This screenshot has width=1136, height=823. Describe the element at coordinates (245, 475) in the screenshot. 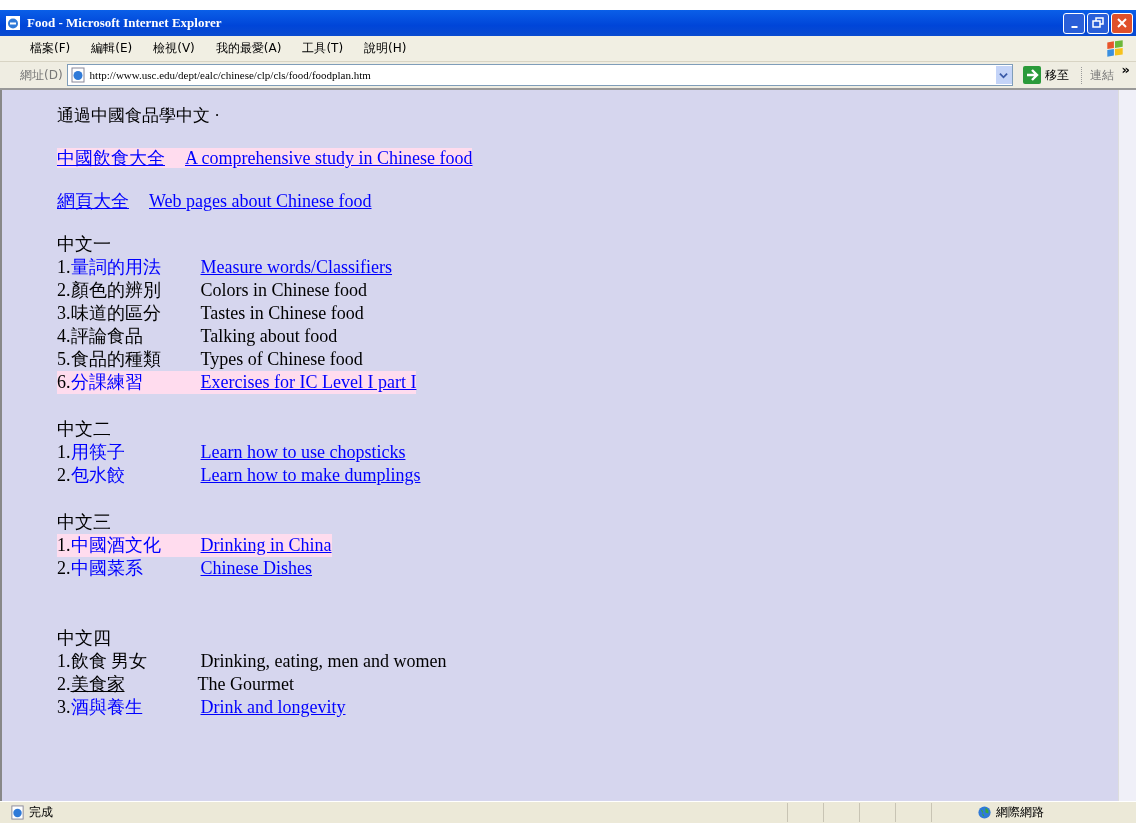

I see `lesson-link: 包水餃 Learn how to make dumplings` at that location.